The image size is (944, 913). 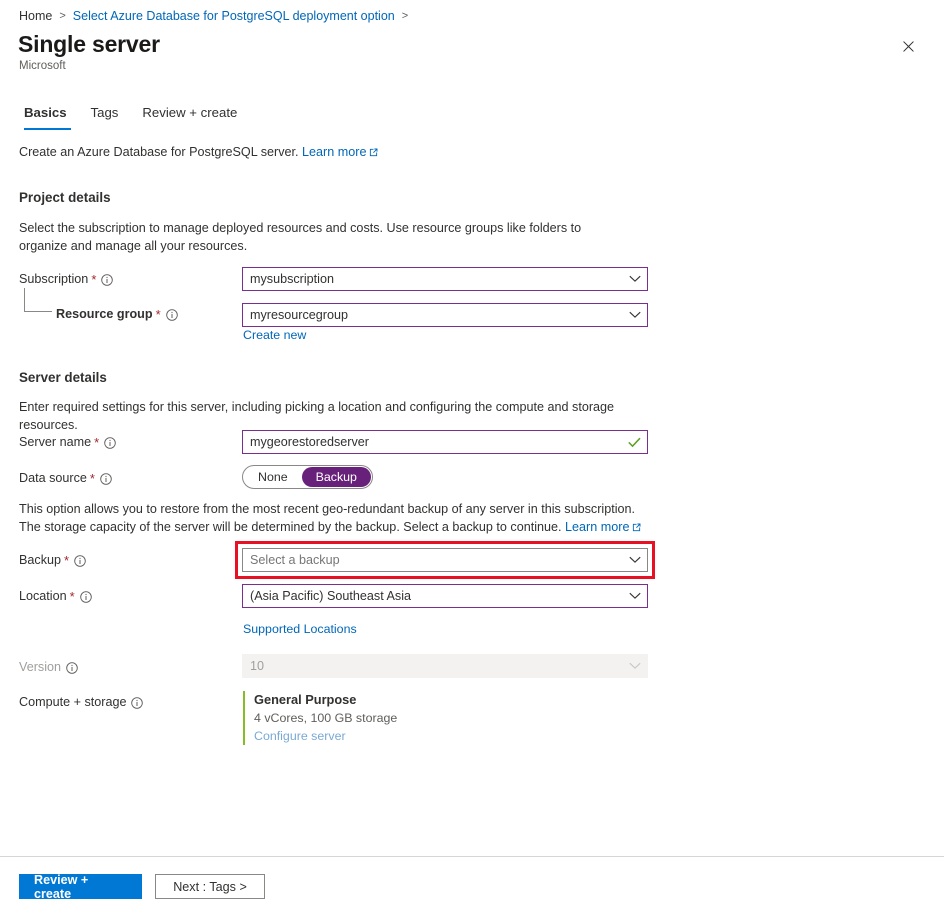 What do you see at coordinates (325, 736) in the screenshot?
I see `configure-server-link: Configure server` at bounding box center [325, 736].